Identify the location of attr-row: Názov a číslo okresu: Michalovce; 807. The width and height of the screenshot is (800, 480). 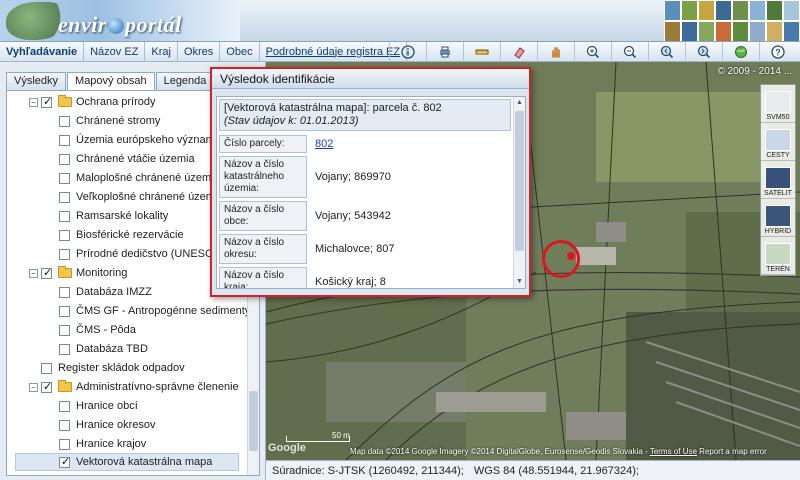
(365, 249).